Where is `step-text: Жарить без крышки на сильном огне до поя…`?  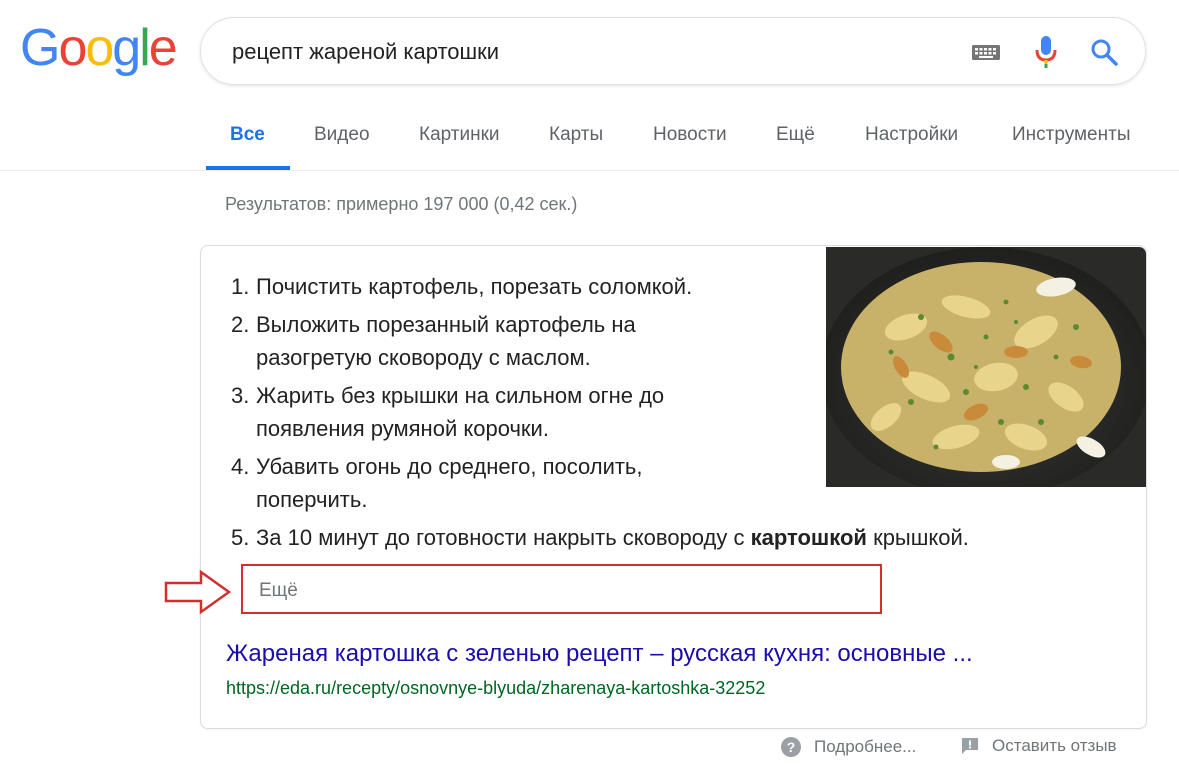 step-text: Жарить без крышки на сильном огне до поя… is located at coordinates (460, 412).